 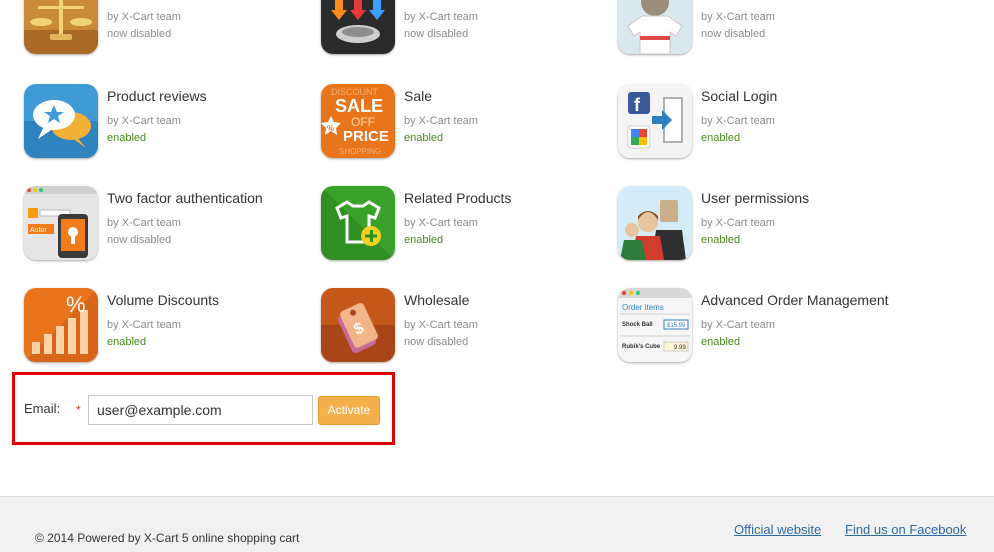 I want to click on filter-arrows-icon, so click(x=358, y=27).